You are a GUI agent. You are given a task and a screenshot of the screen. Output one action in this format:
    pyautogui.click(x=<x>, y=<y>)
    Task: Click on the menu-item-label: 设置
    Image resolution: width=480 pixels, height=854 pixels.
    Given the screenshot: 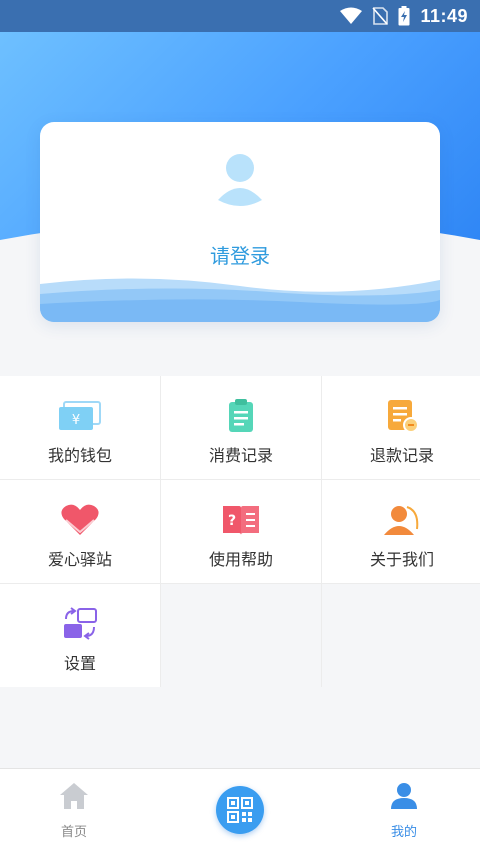 What is the action you would take?
    pyautogui.click(x=79, y=663)
    